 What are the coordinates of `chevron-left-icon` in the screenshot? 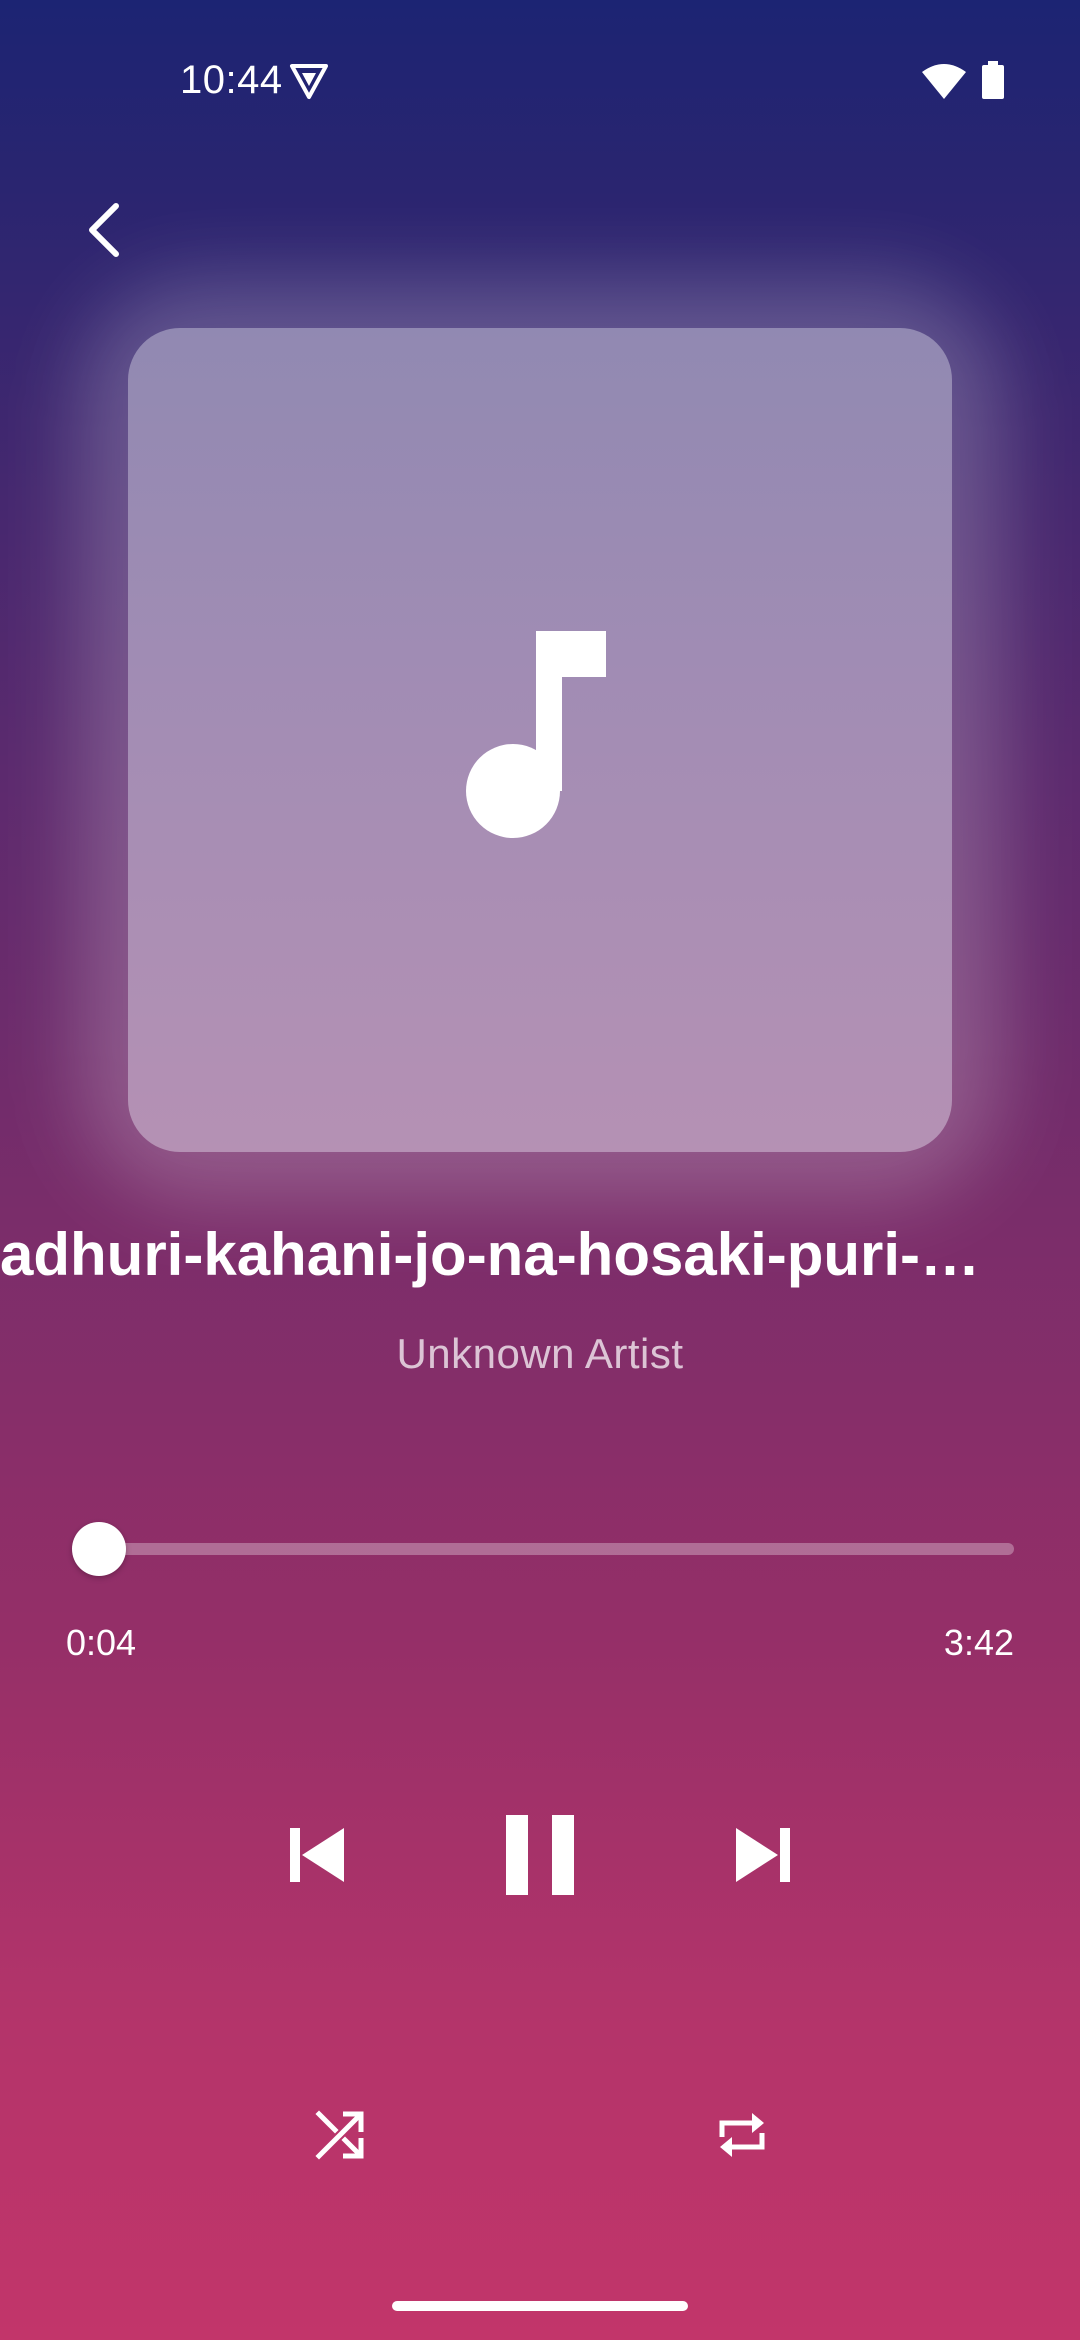 It's located at (104, 230).